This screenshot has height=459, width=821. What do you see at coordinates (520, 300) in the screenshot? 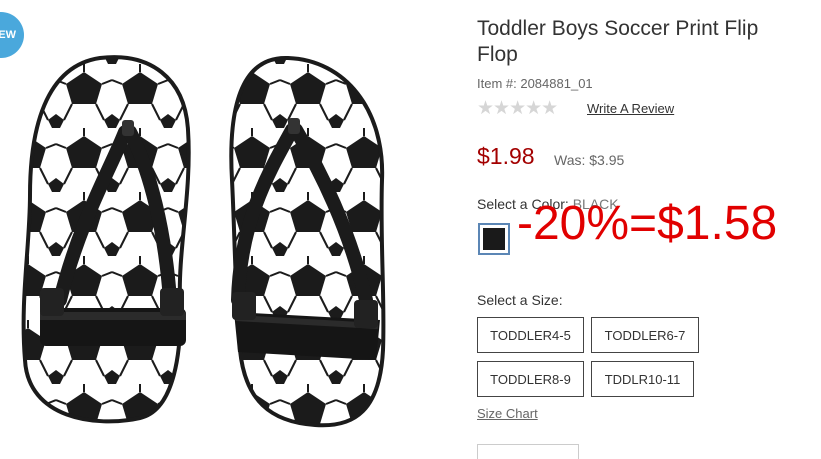
I see `size-label: Select a Size:` at bounding box center [520, 300].